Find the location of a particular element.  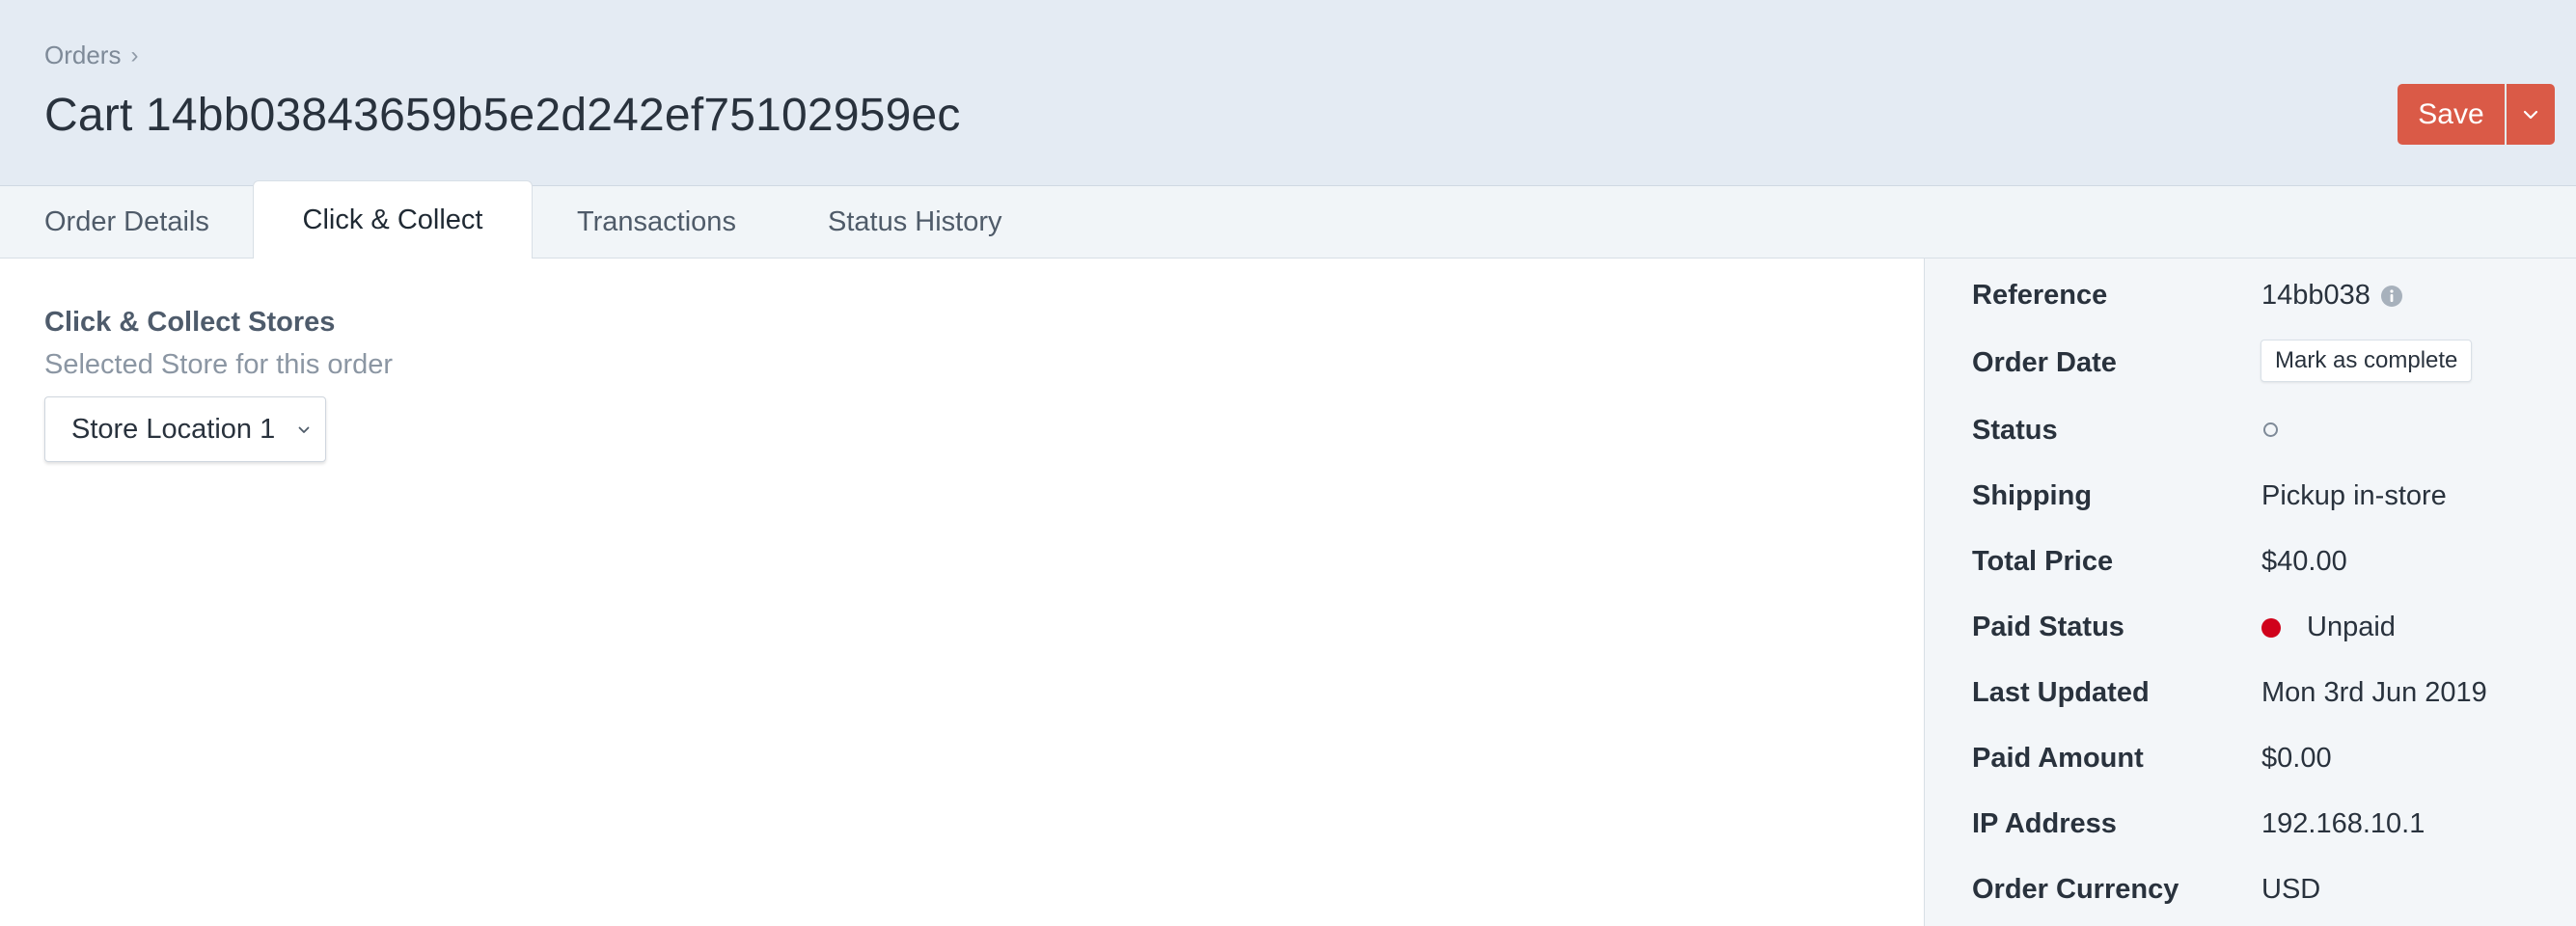

meta-row-last-updated: Last Updated Mon 3rd Jun 2019 is located at coordinates (2251, 697).